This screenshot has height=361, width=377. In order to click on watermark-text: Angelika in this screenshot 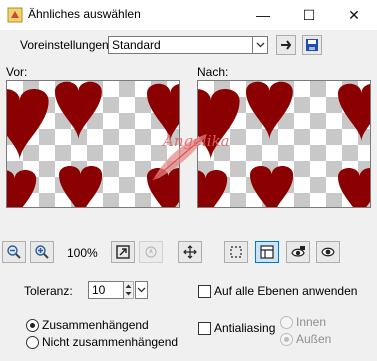, I will do `click(196, 141)`.